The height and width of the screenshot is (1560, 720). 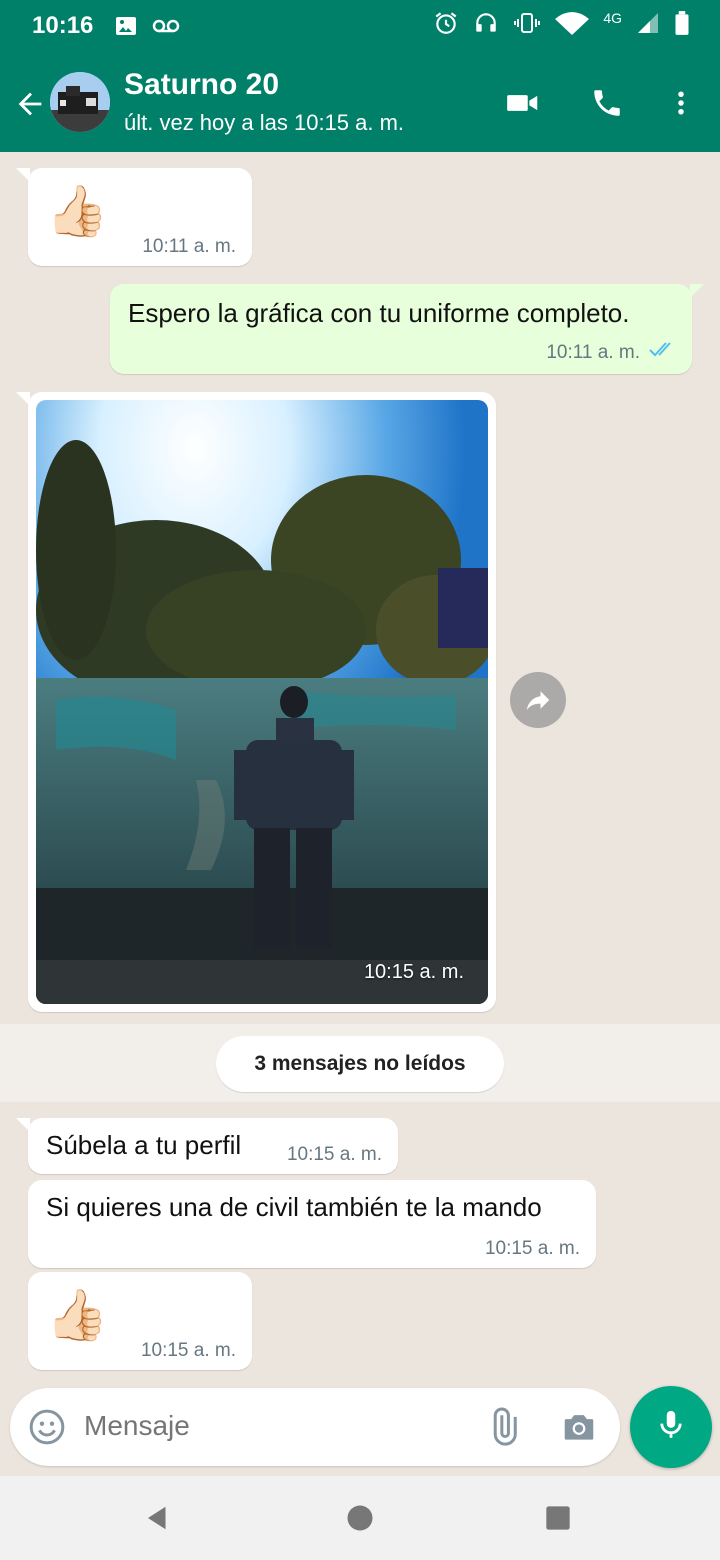 I want to click on nav-home-icon, so click(x=360, y=1518).